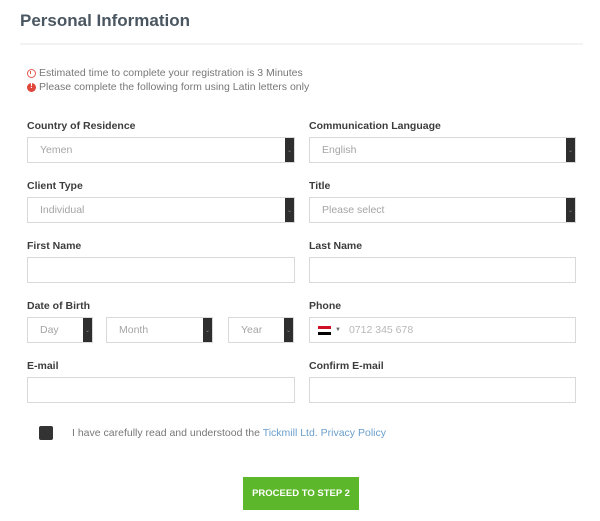 Image resolution: width=600 pixels, height=521 pixels. I want to click on phone-label: Phone, so click(325, 306).